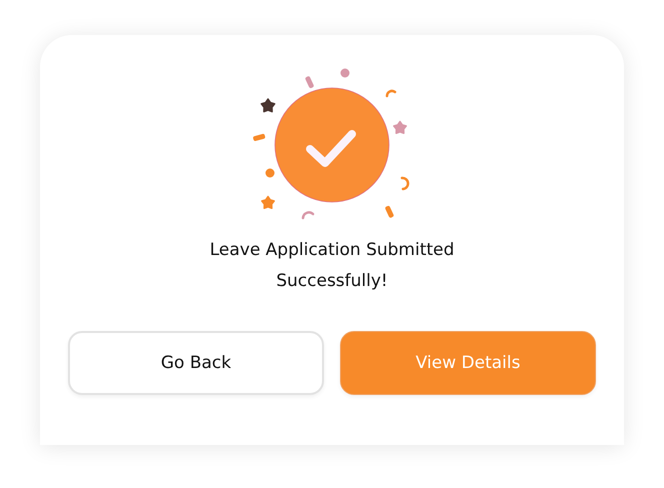  I want to click on success-message: Leave Application Submitted Successfully!, so click(332, 266).